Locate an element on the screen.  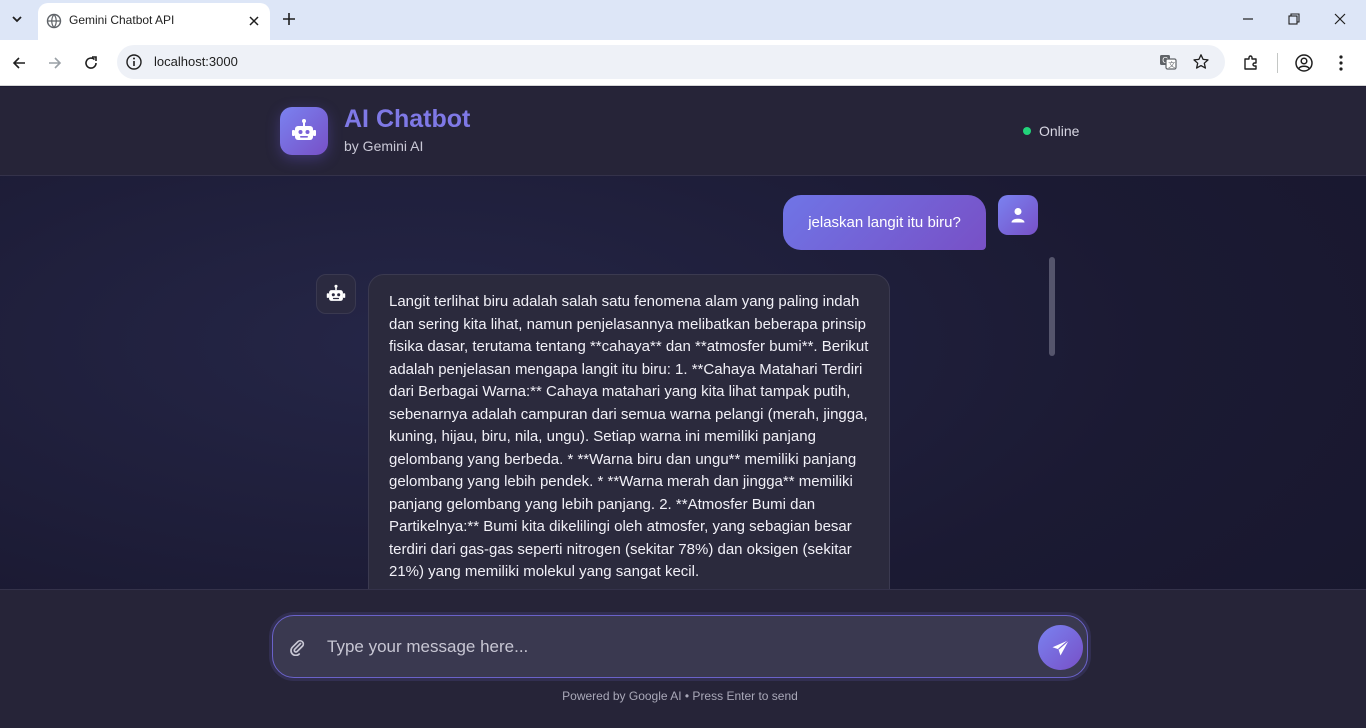
translate-icon: G文 is located at coordinates (1168, 62).